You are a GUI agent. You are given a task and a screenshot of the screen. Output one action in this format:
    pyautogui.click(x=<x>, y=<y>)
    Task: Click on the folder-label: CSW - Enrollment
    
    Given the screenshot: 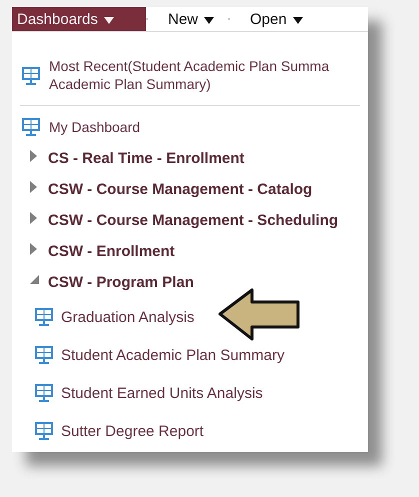 What is the action you would take?
    pyautogui.click(x=111, y=251)
    